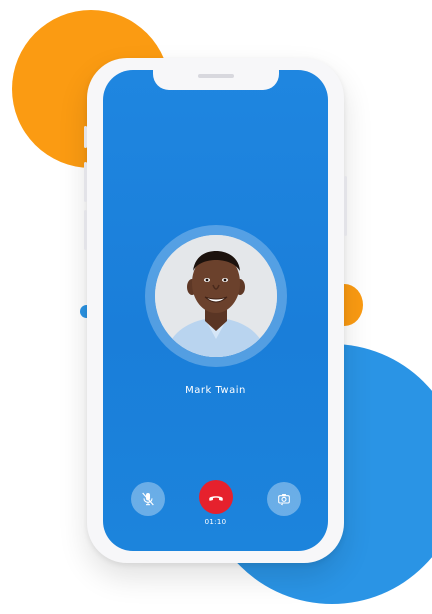  Describe the element at coordinates (85, 230) in the screenshot. I see `phone-volume-down-button` at that location.